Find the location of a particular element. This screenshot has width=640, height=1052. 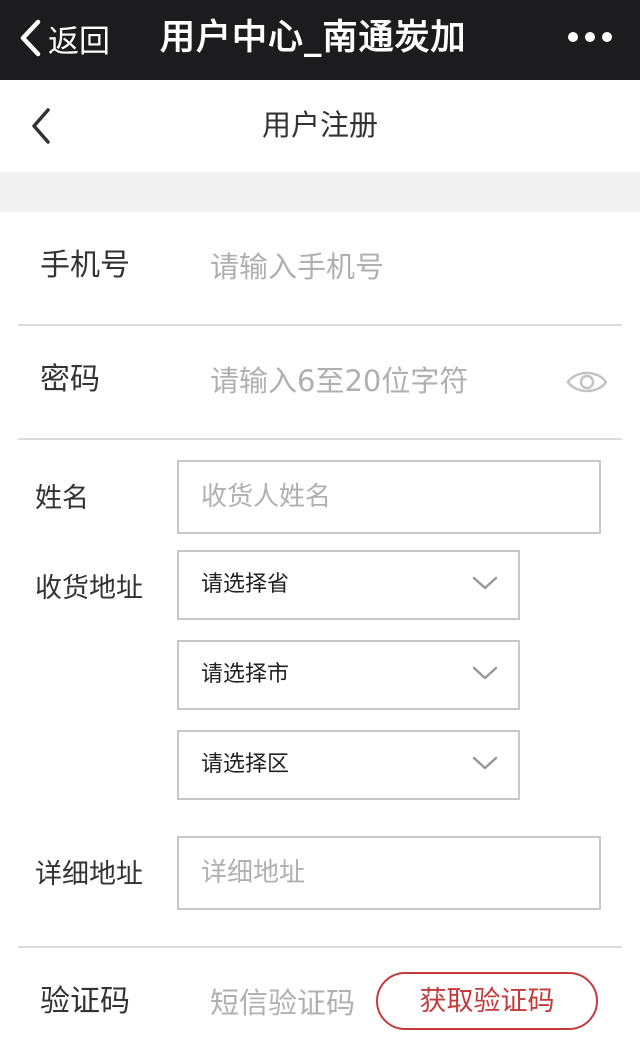

app-title: 用户中心_南通炭加 is located at coordinates (313, 38).